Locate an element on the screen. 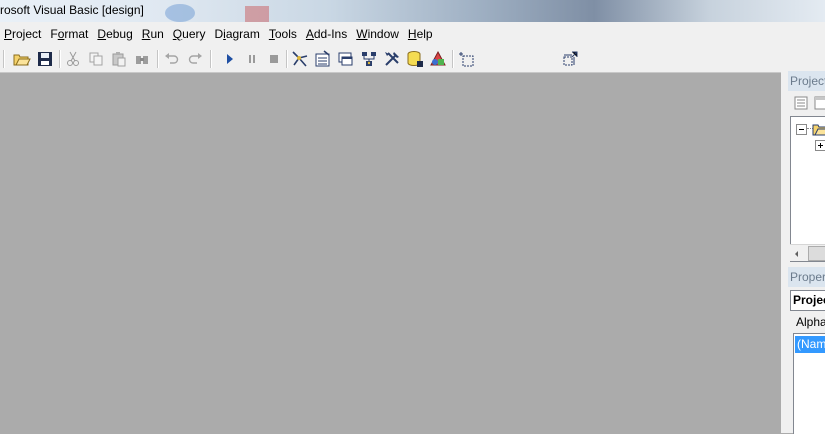 The image size is (825, 434). tab-alphabetic: Alphal is located at coordinates (809, 322).